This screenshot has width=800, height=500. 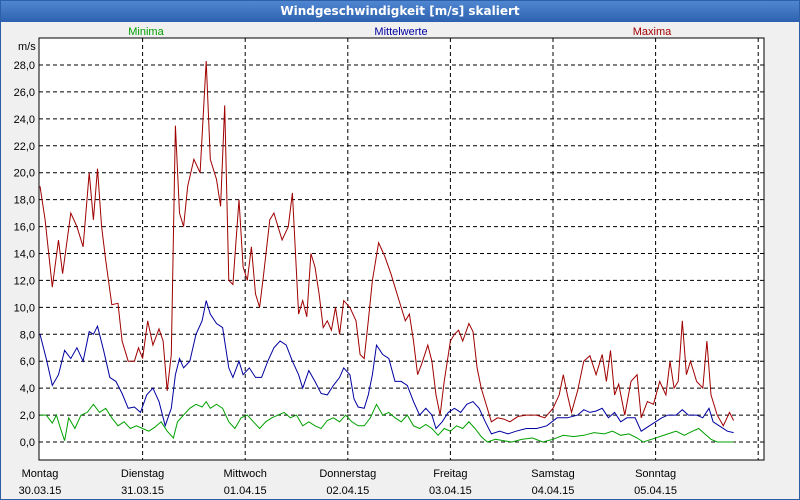 I want to click on x-tick-day-label: Dienstag, so click(x=142, y=474).